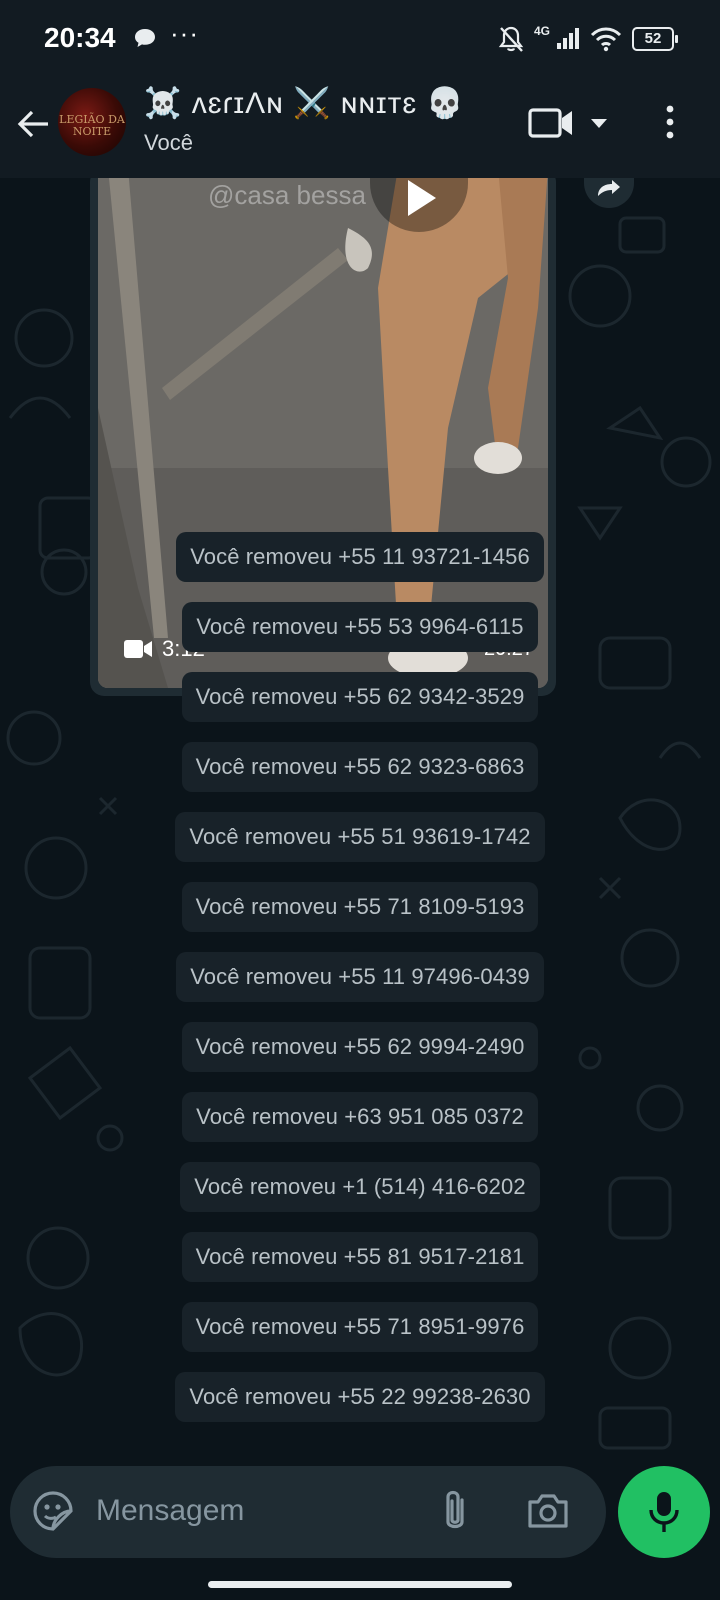 The height and width of the screenshot is (1600, 720). Describe the element at coordinates (511, 39) in the screenshot. I see `muted-bell-icon` at that location.